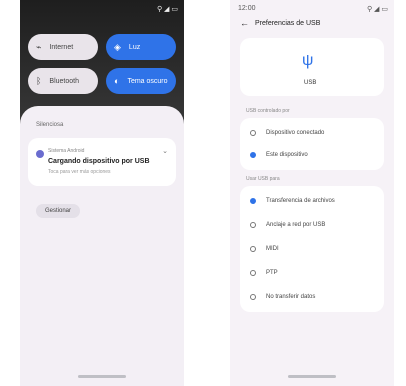 Image resolution: width=406 pixels, height=386 pixels. Describe the element at coordinates (291, 297) in the screenshot. I see `option-label: No transferir datos` at that location.